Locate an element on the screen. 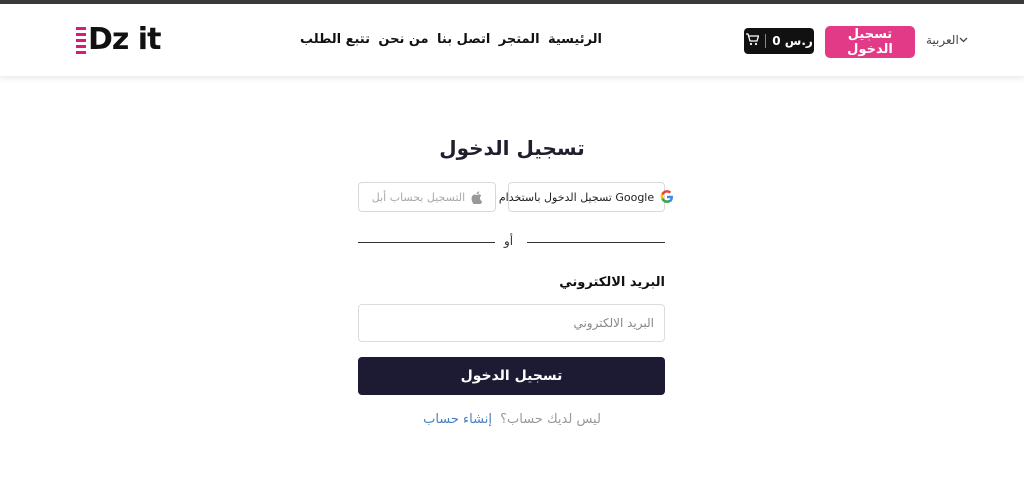 The height and width of the screenshot is (481, 1024). language-label: العربية is located at coordinates (942, 40).